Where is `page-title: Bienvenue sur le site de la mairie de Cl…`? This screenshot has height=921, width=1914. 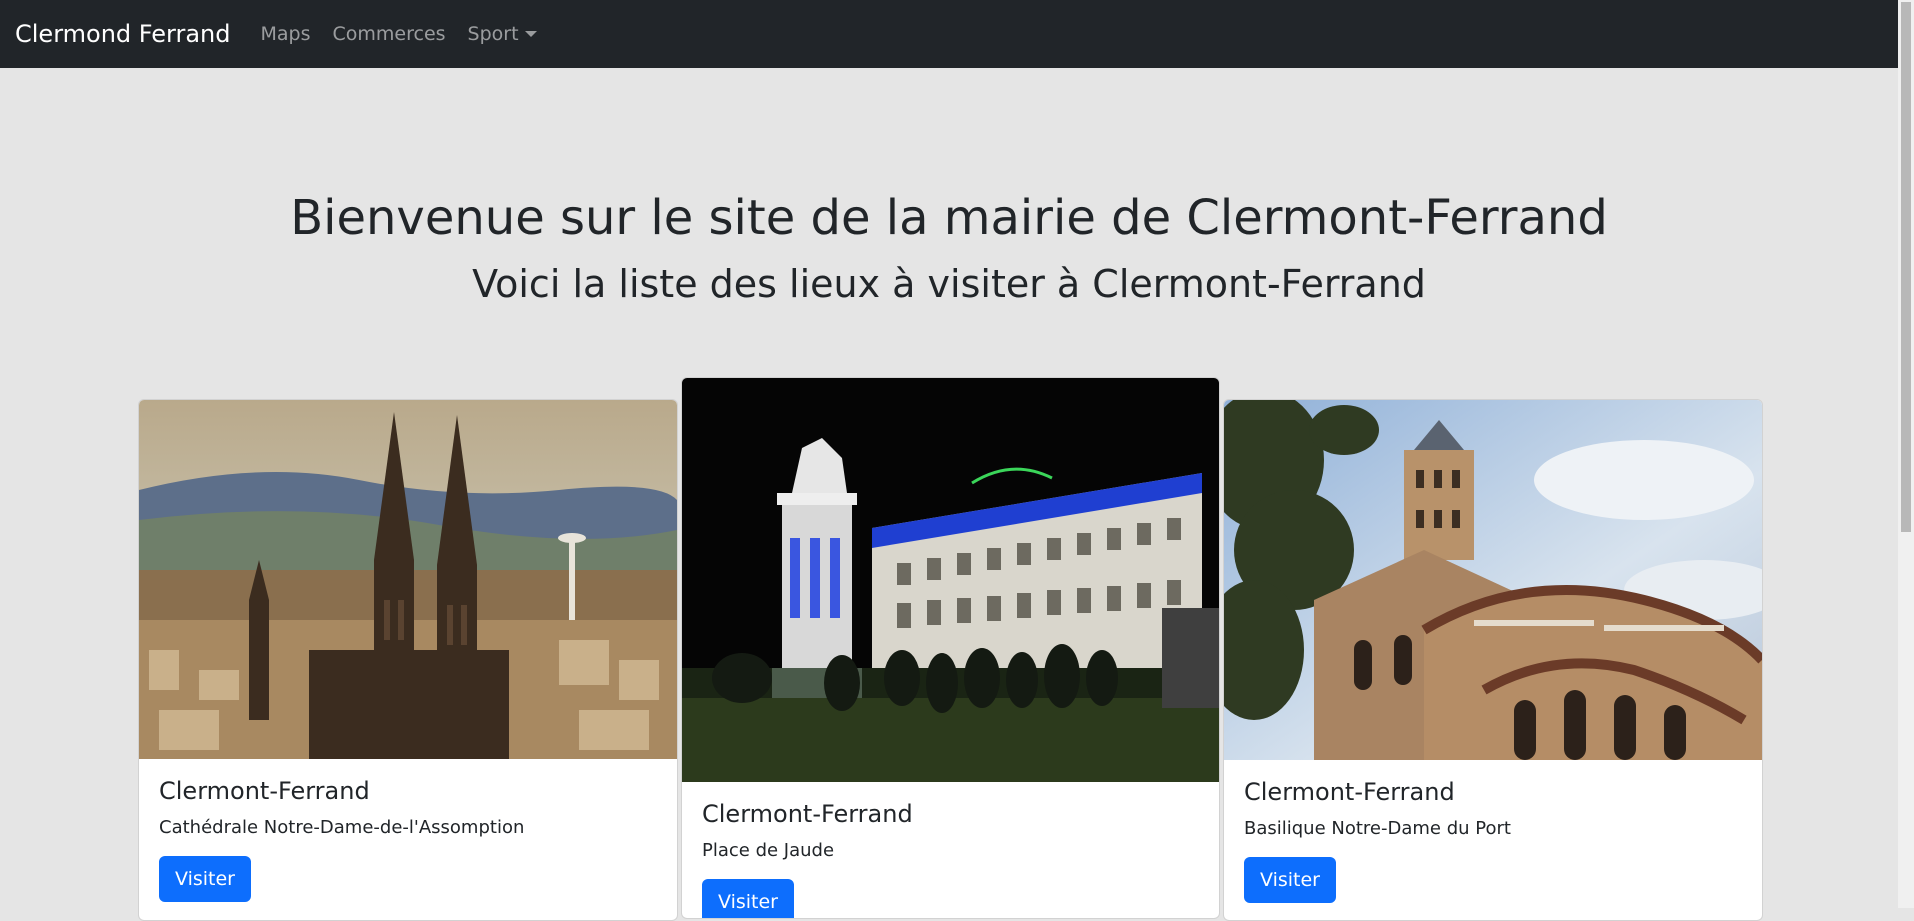 page-title: Bienvenue sur le site de la mairie de Cl… is located at coordinates (949, 218).